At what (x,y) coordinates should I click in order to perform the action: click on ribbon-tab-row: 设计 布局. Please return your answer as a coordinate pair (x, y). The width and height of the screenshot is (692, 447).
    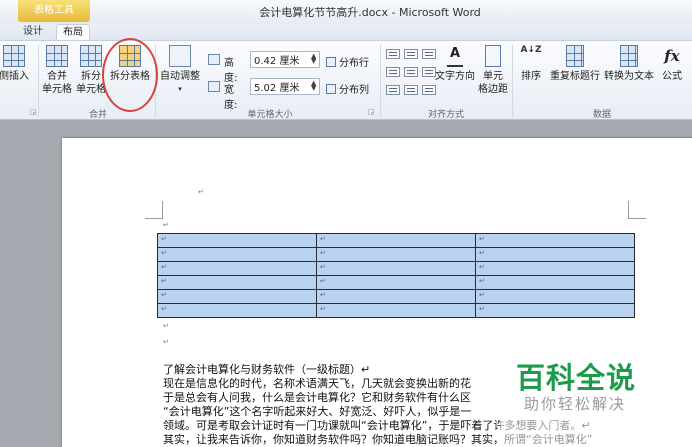
    Looking at the image, I should click on (346, 32).